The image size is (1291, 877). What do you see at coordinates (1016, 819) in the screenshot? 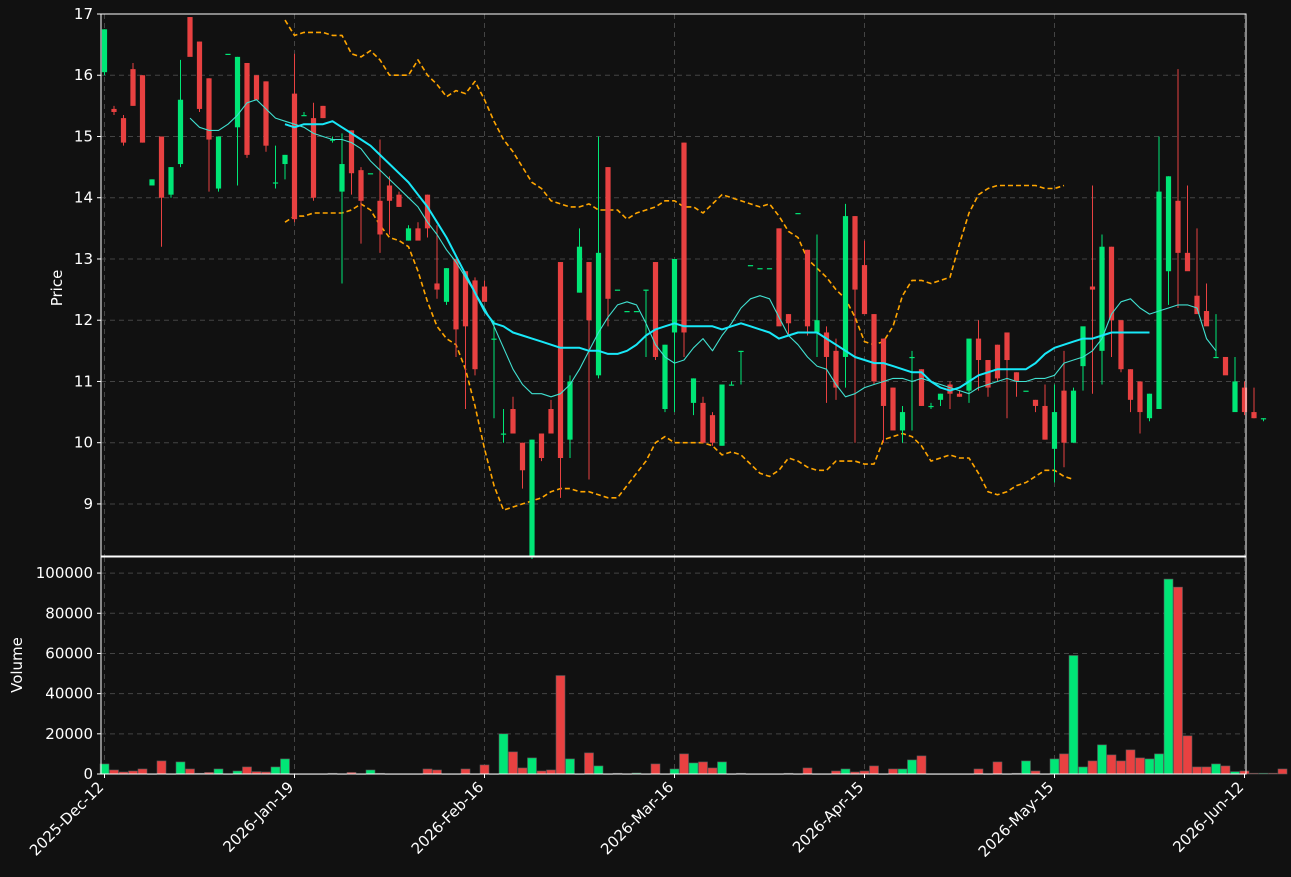
I see `x-tick-label: 2026-May-15` at bounding box center [1016, 819].